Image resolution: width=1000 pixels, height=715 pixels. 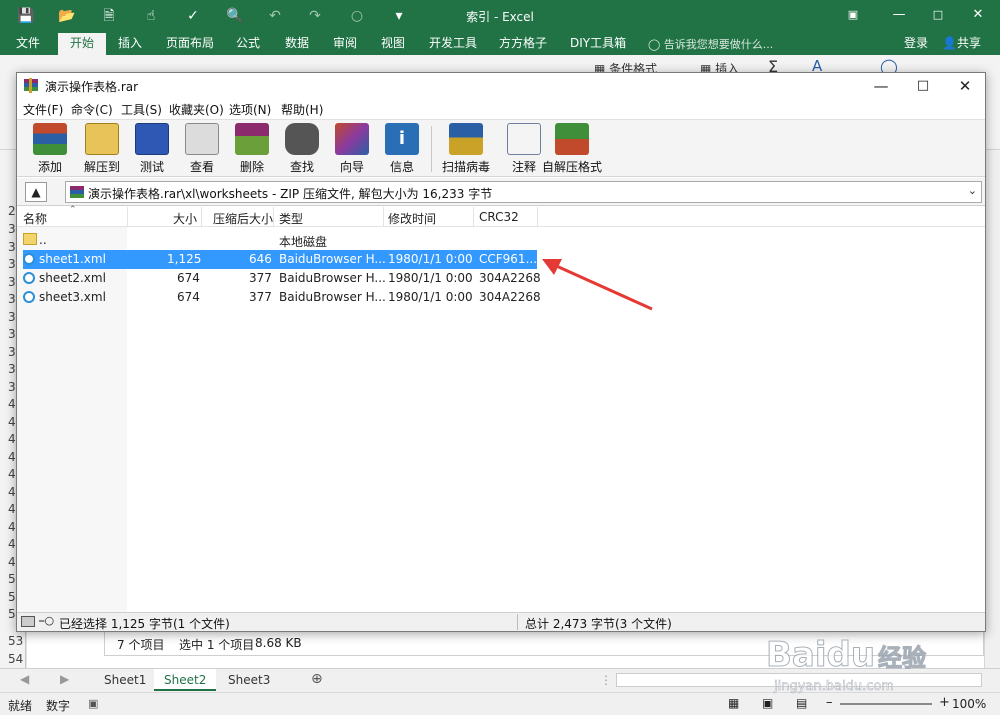 What do you see at coordinates (524, 139) in the screenshot?
I see `comment-notepad-icon` at bounding box center [524, 139].